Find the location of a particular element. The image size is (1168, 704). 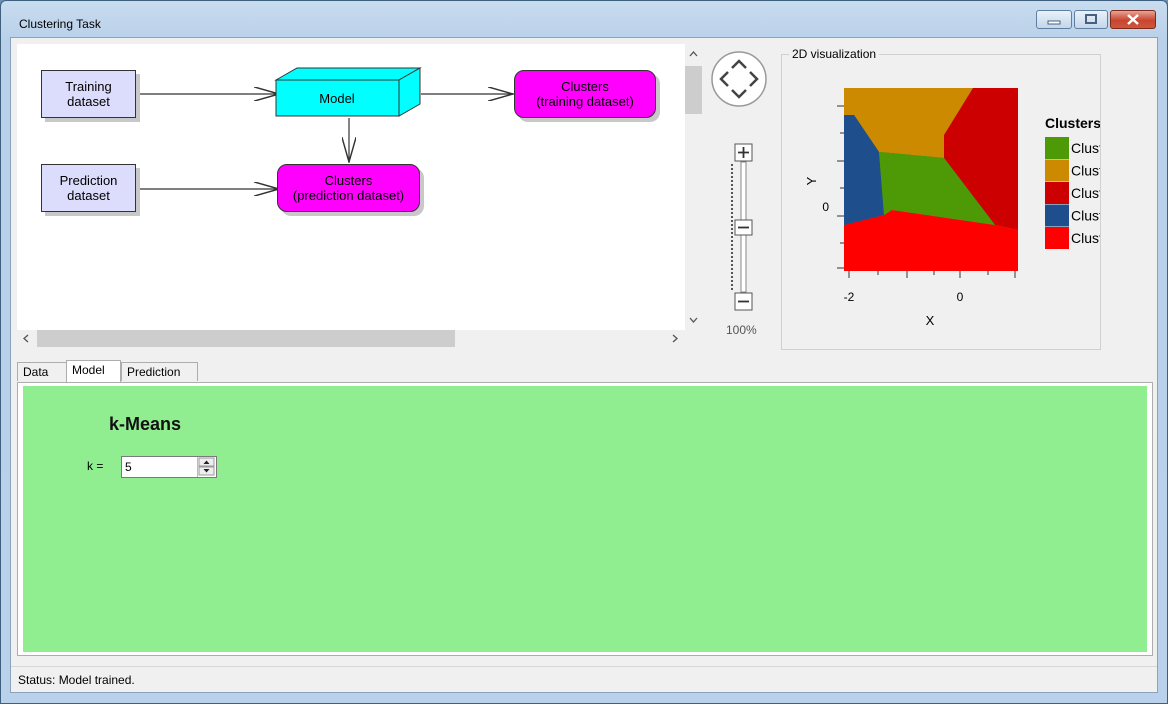

model-node-3d: Model is located at coordinates (348, 92).